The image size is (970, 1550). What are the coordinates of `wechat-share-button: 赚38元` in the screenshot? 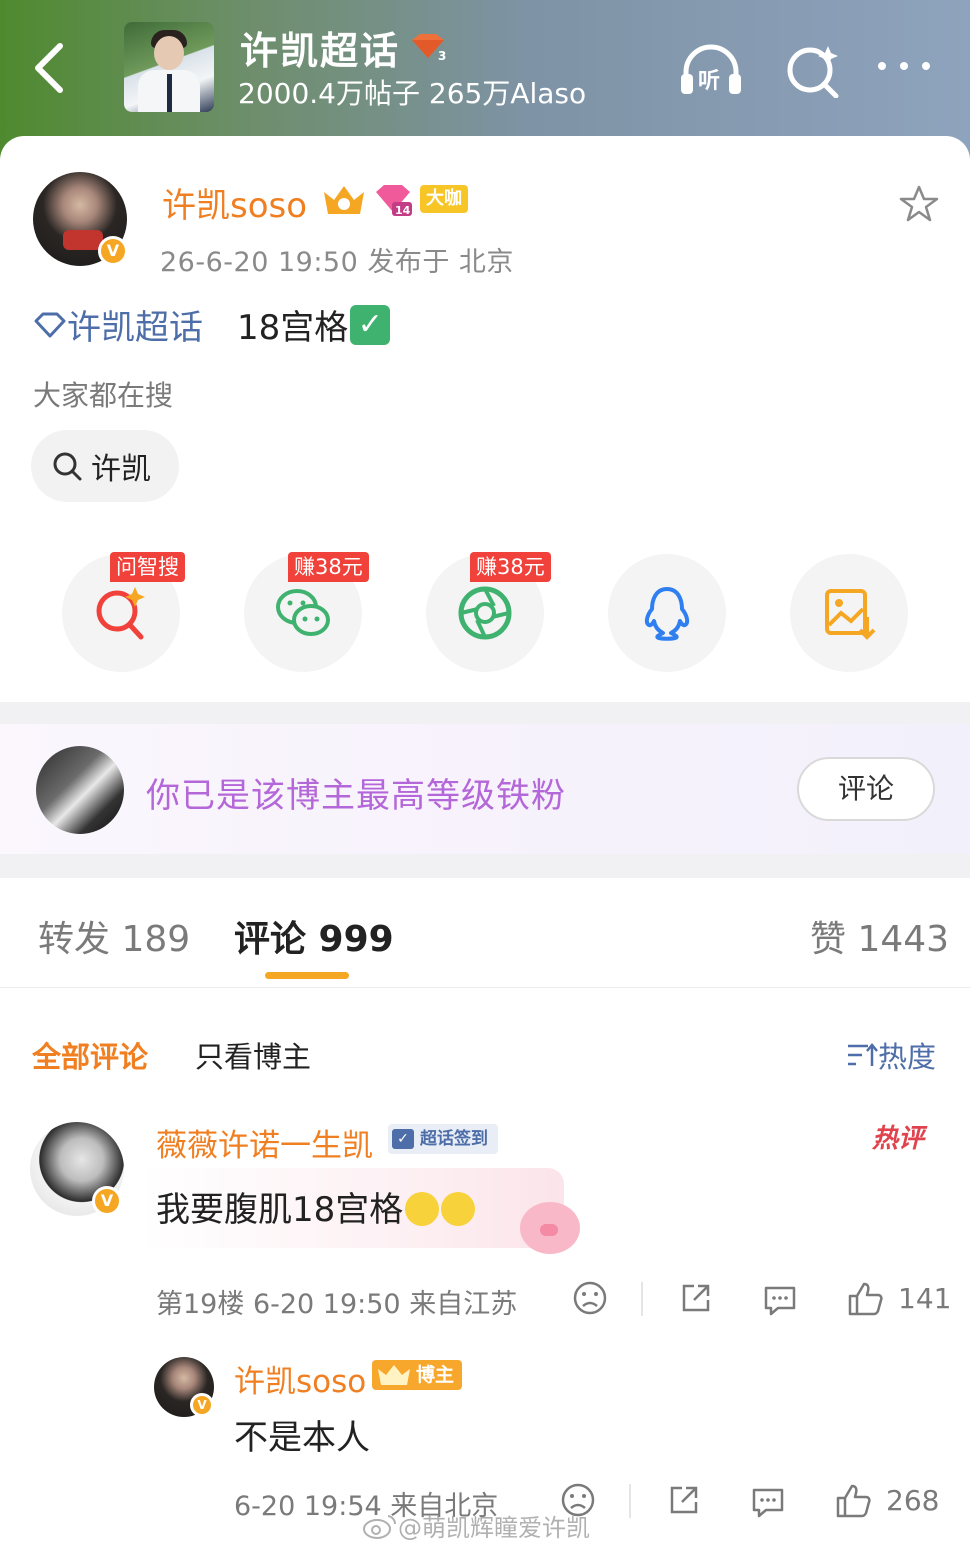 It's located at (306, 612).